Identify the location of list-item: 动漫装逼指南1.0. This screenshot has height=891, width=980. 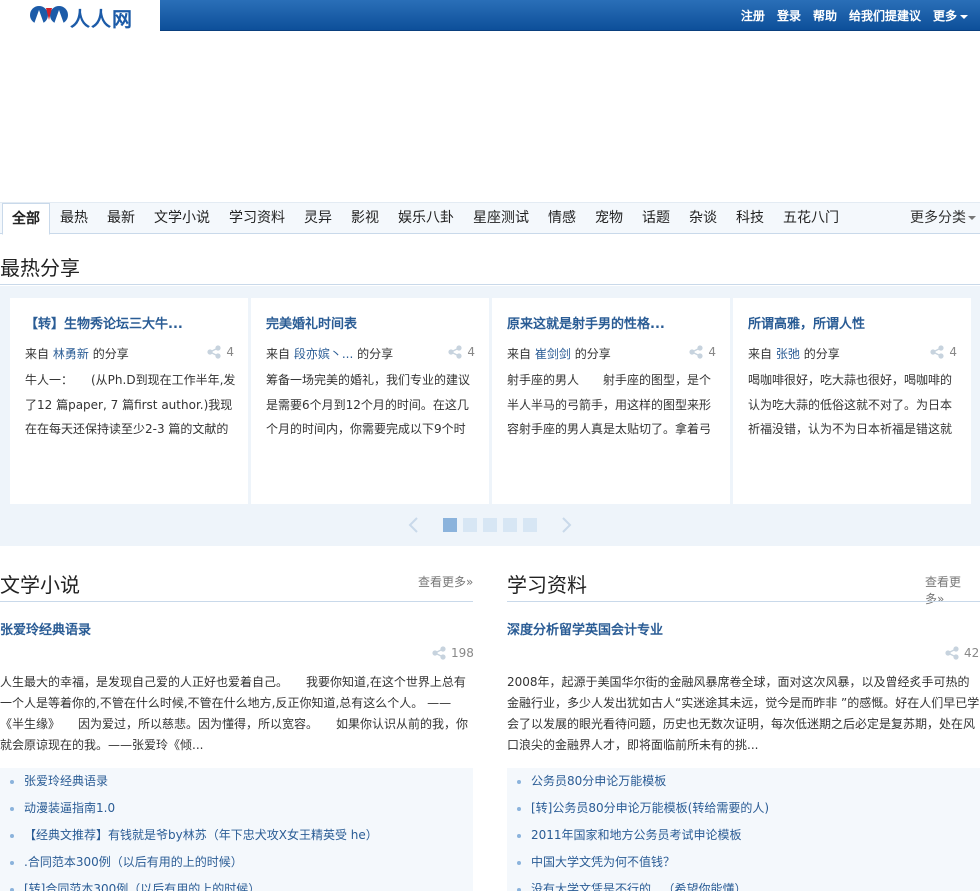
(236, 808).